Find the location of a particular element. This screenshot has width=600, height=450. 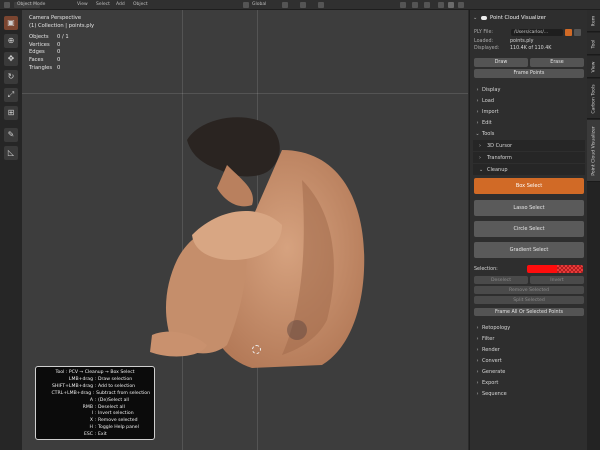

help-title: Tool : PCV → Cleanup → Box Select is located at coordinates (95, 372).